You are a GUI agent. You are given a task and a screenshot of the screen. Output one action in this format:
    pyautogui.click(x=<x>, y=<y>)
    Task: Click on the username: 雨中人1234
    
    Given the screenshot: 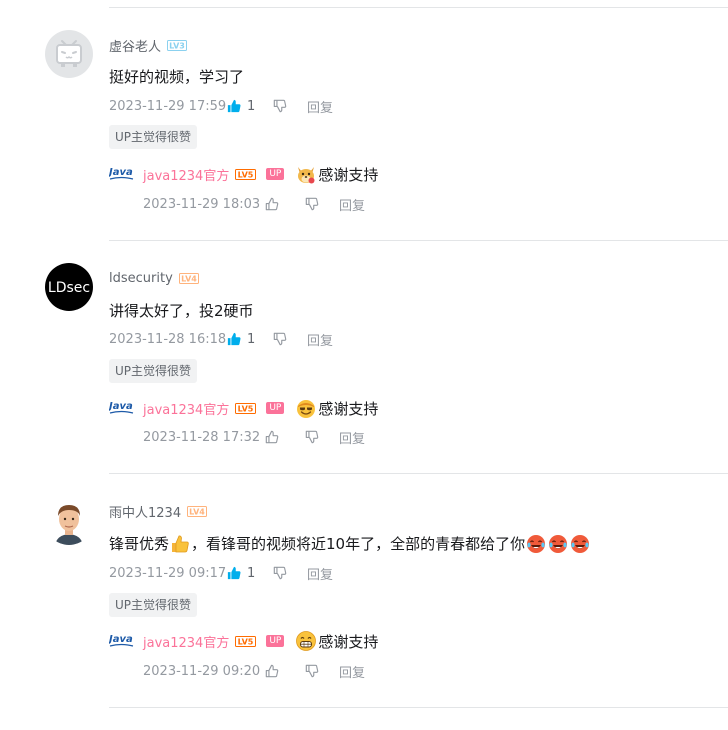 What is the action you would take?
    pyautogui.click(x=145, y=511)
    